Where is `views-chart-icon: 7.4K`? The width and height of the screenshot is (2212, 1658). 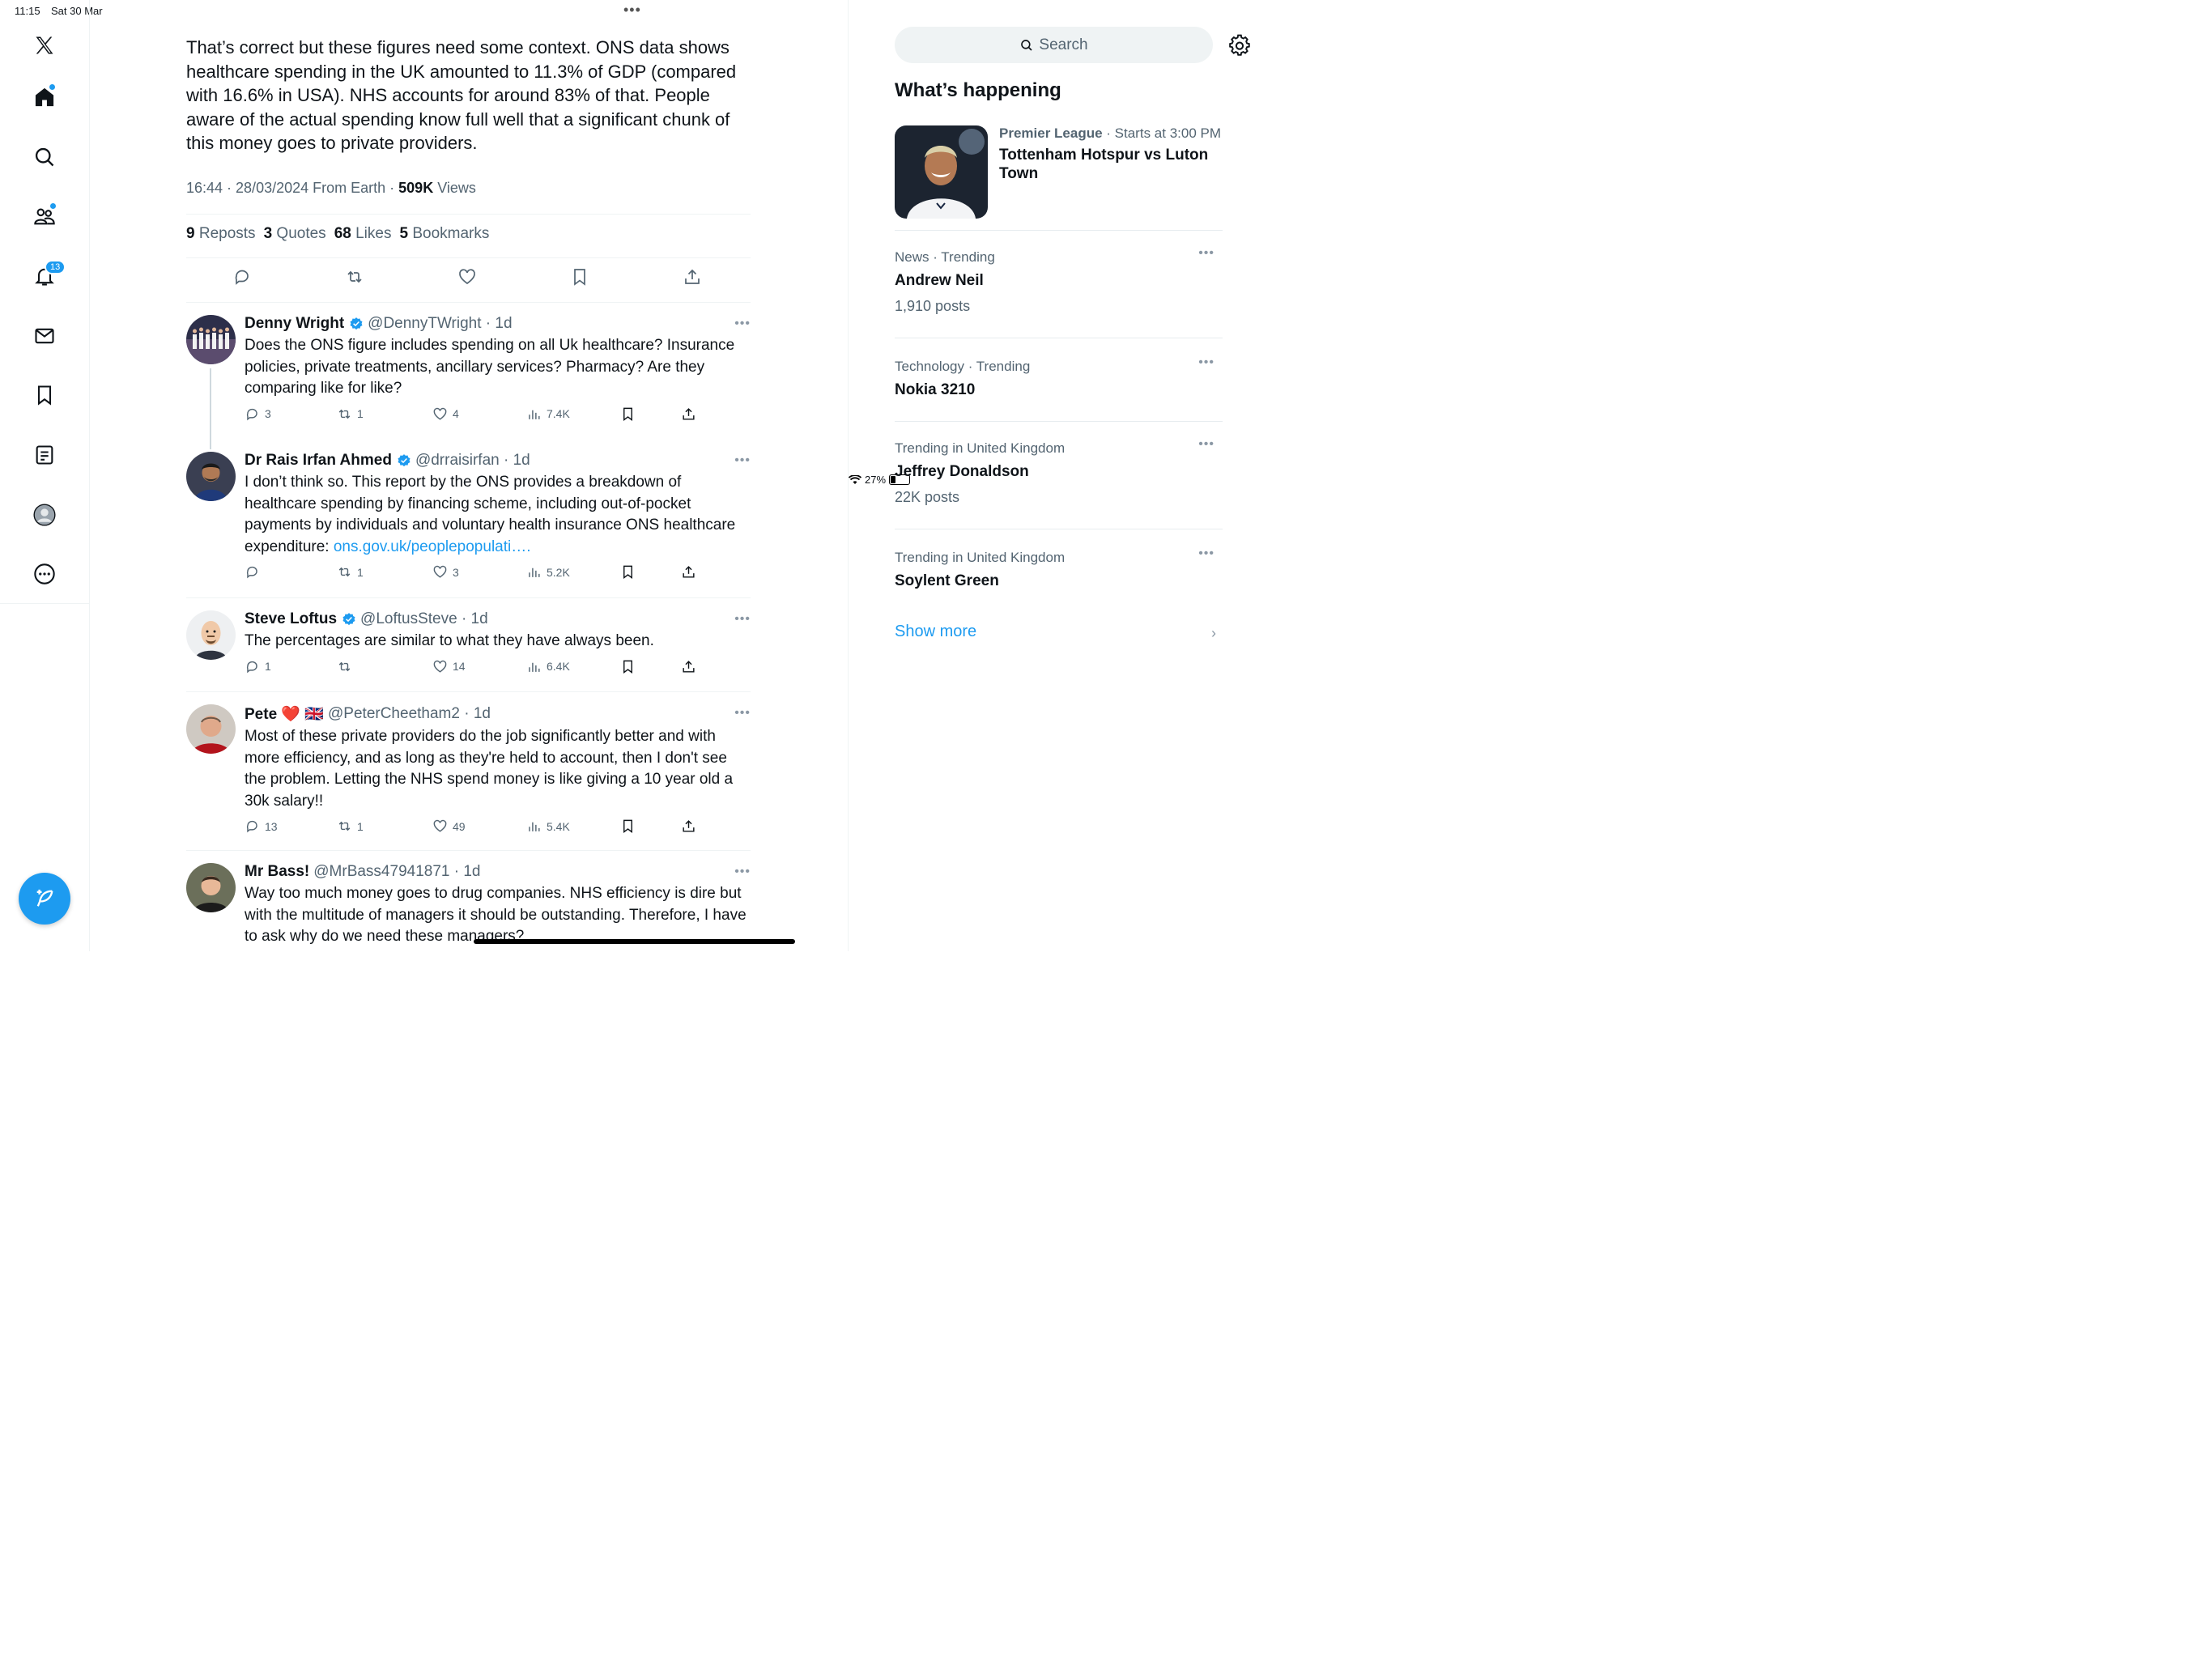
views-chart-icon: 7.4K is located at coordinates (548, 414).